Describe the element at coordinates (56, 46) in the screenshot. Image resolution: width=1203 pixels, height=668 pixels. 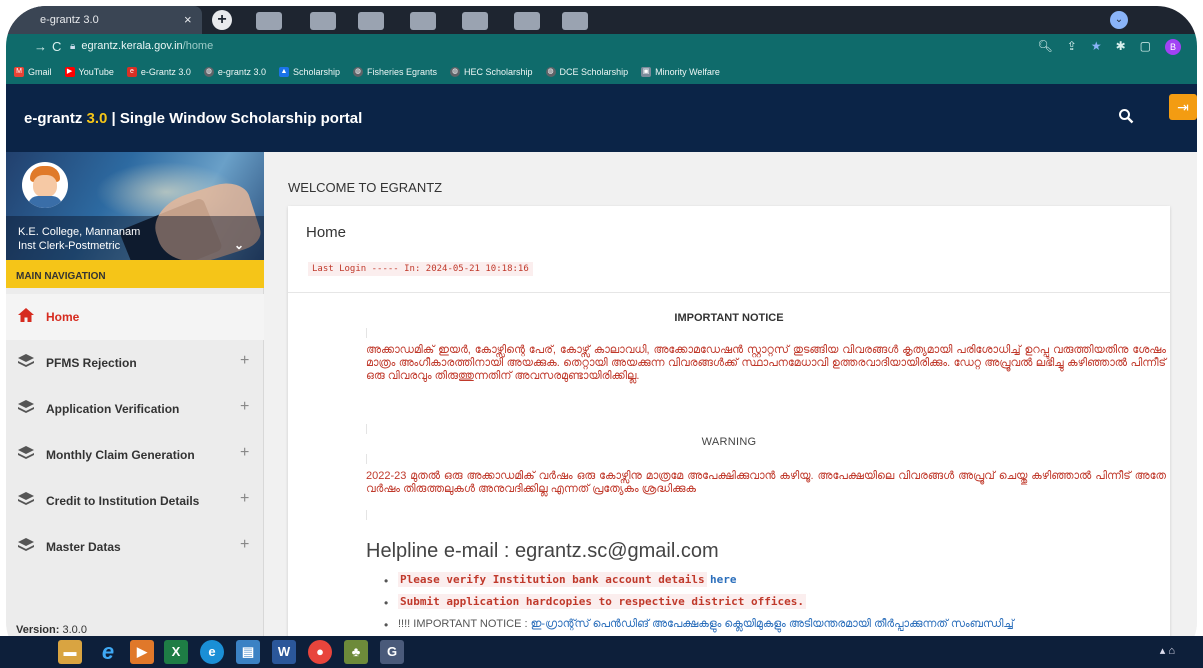
I see `reload-icon: C` at that location.